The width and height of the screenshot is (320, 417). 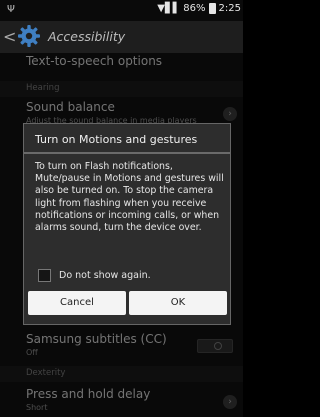 I want to click on usb-icon: Ψ, so click(x=11, y=9).